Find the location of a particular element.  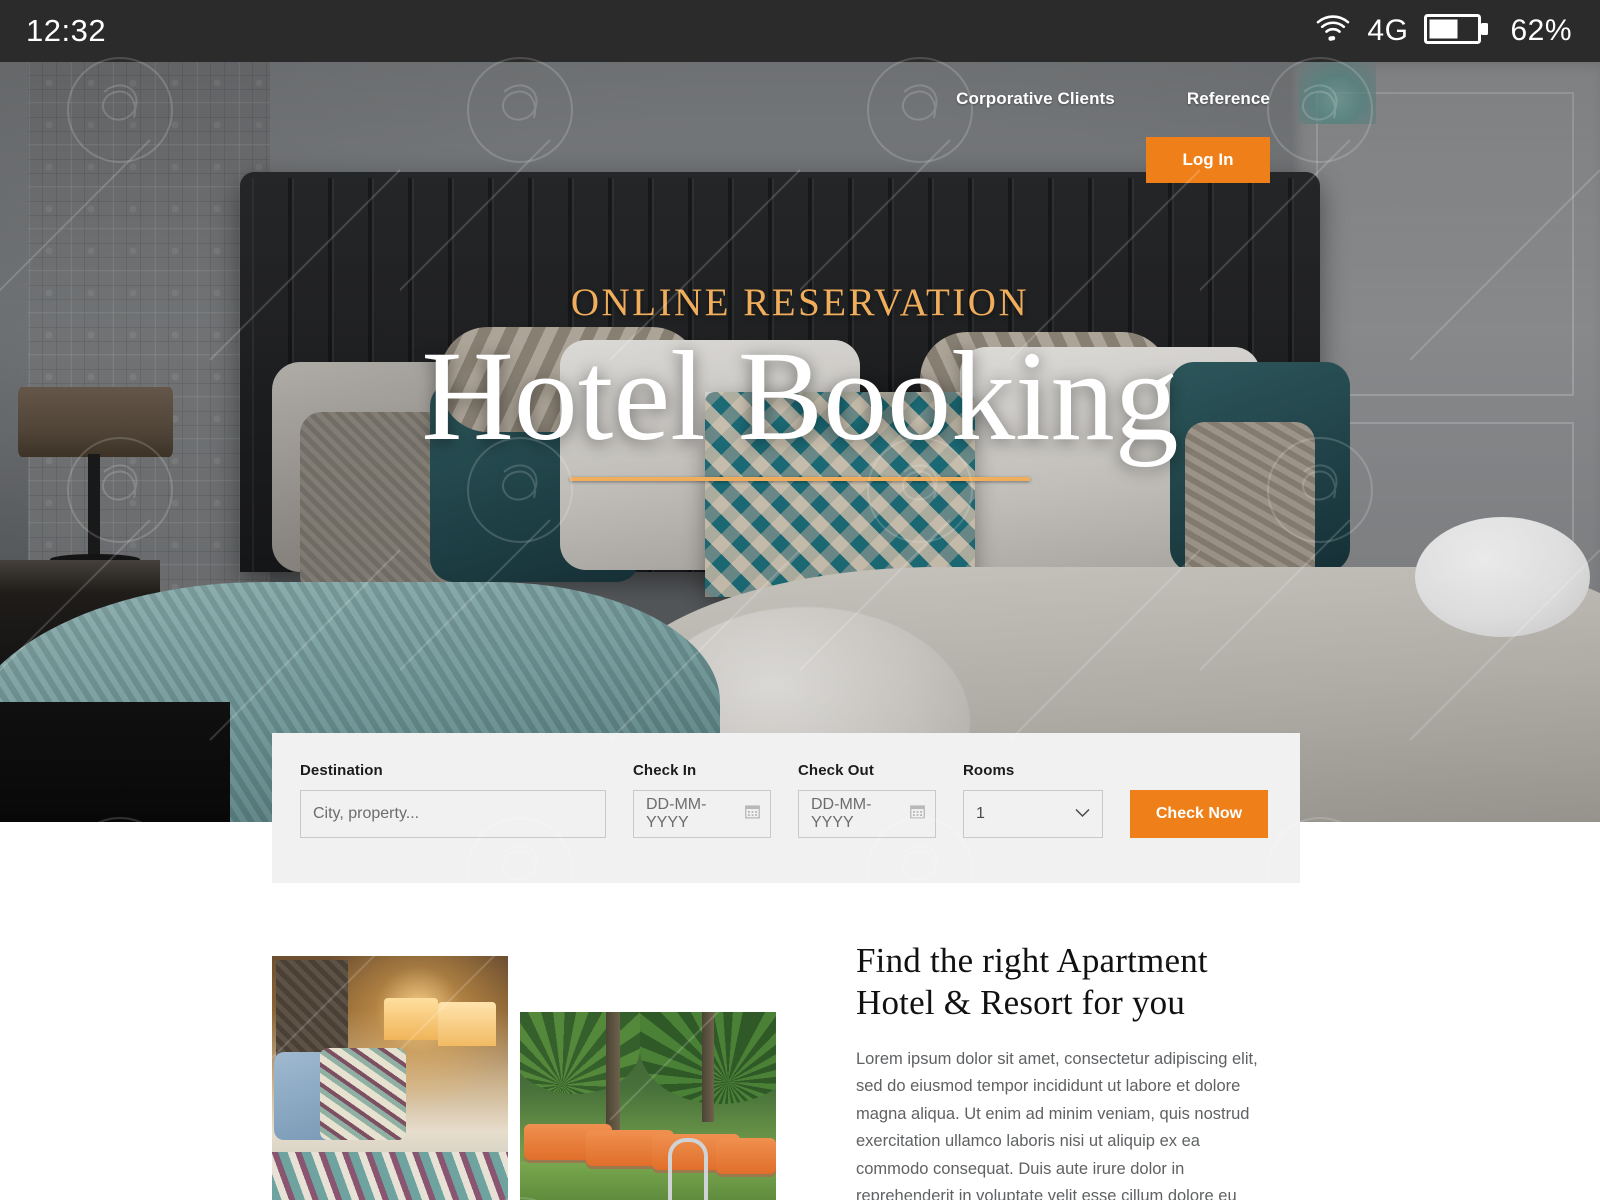

check-out-input: DD-MM-YYYY is located at coordinates (867, 814).